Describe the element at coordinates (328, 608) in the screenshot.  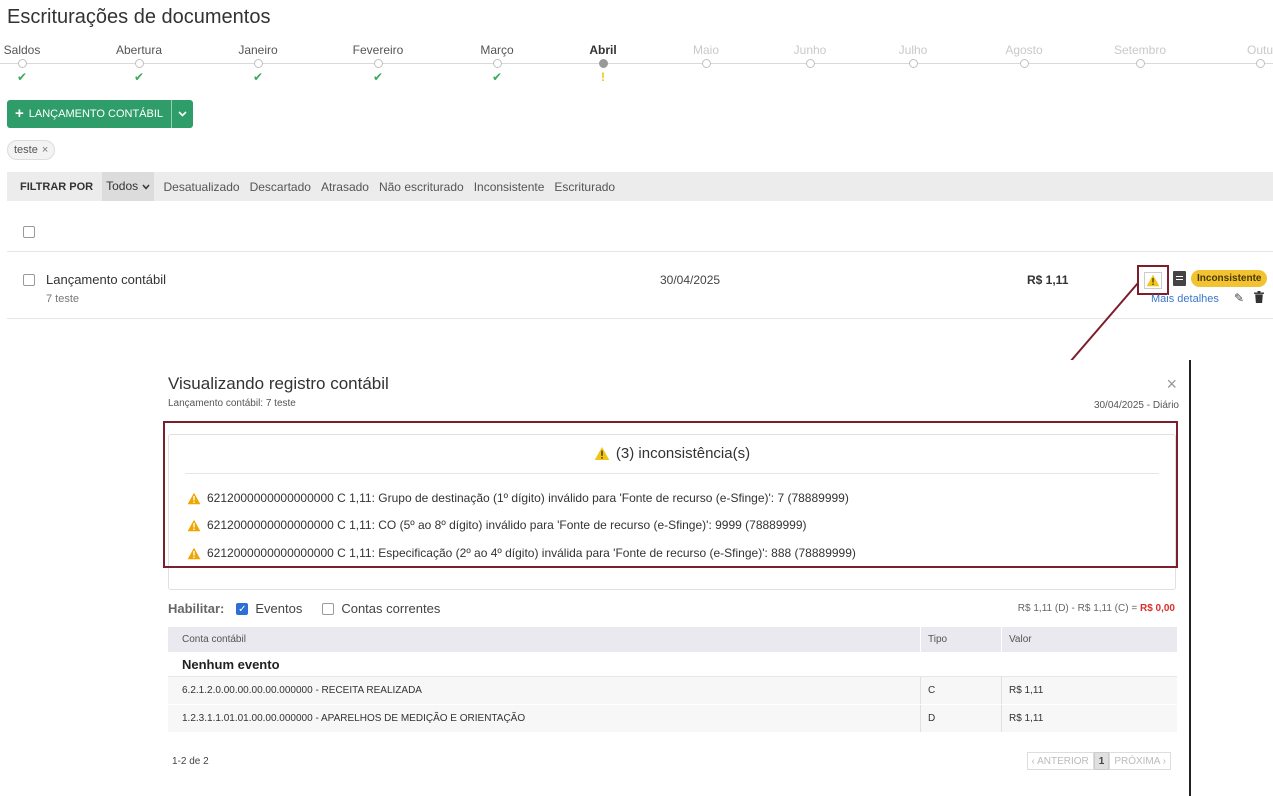
I see `accounts-checkbox` at that location.